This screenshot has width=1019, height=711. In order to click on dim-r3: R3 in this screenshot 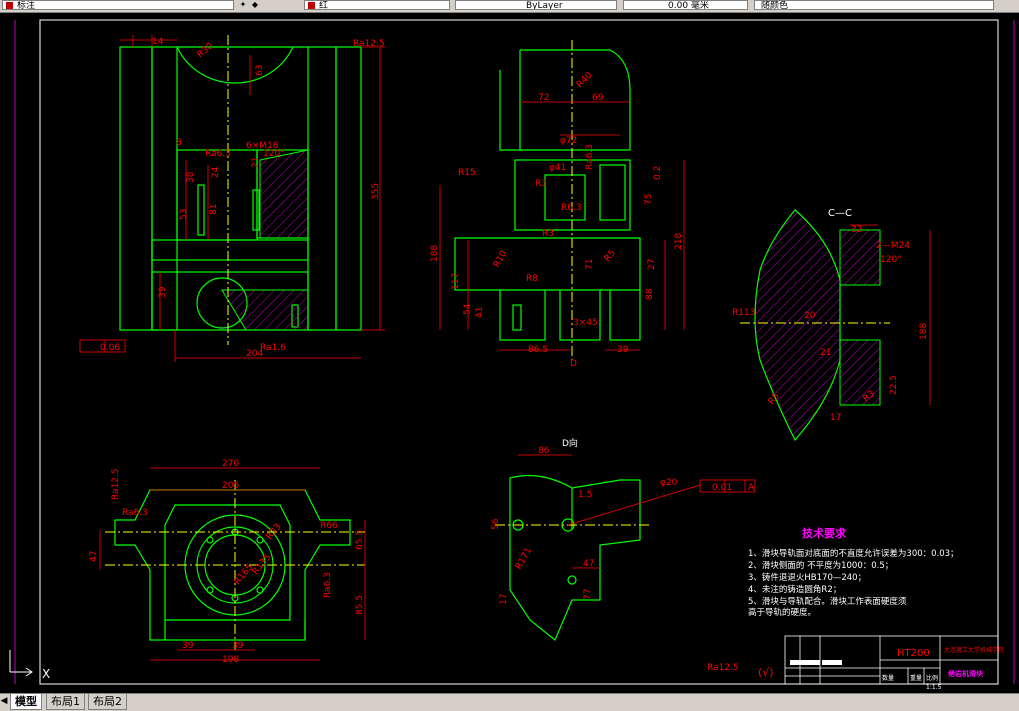, I will do `click(541, 184)`.